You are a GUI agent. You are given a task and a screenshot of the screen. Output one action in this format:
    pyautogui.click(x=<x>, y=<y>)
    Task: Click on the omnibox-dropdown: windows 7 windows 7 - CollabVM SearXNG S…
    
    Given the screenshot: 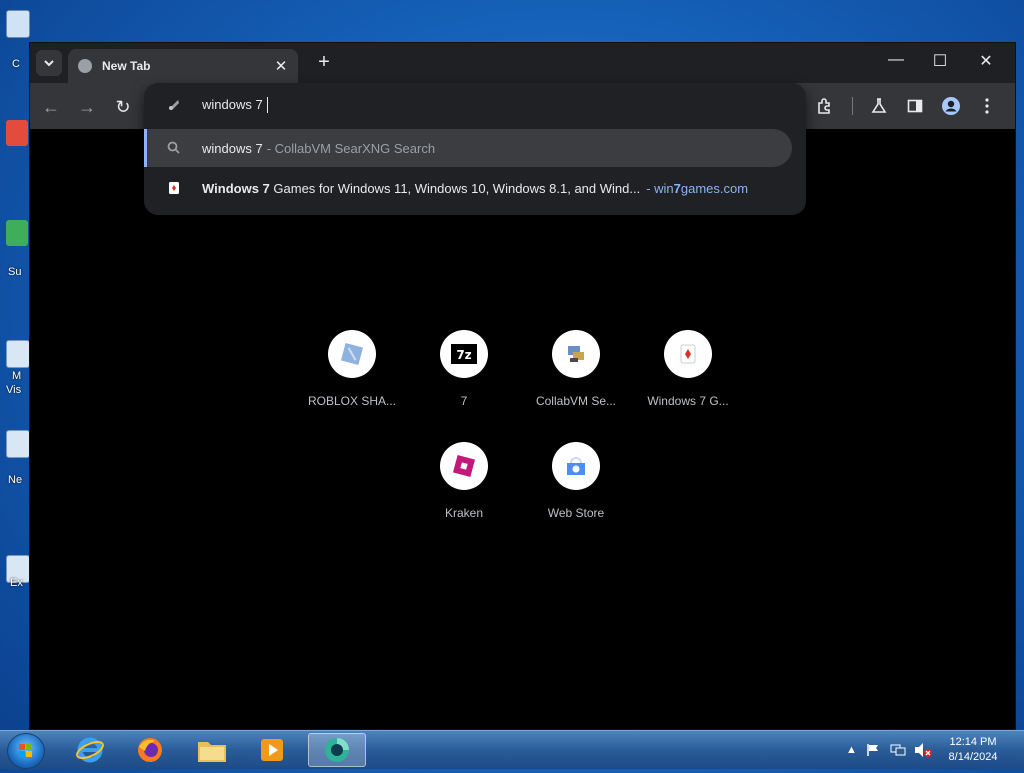 What is the action you would take?
    pyautogui.click(x=475, y=149)
    